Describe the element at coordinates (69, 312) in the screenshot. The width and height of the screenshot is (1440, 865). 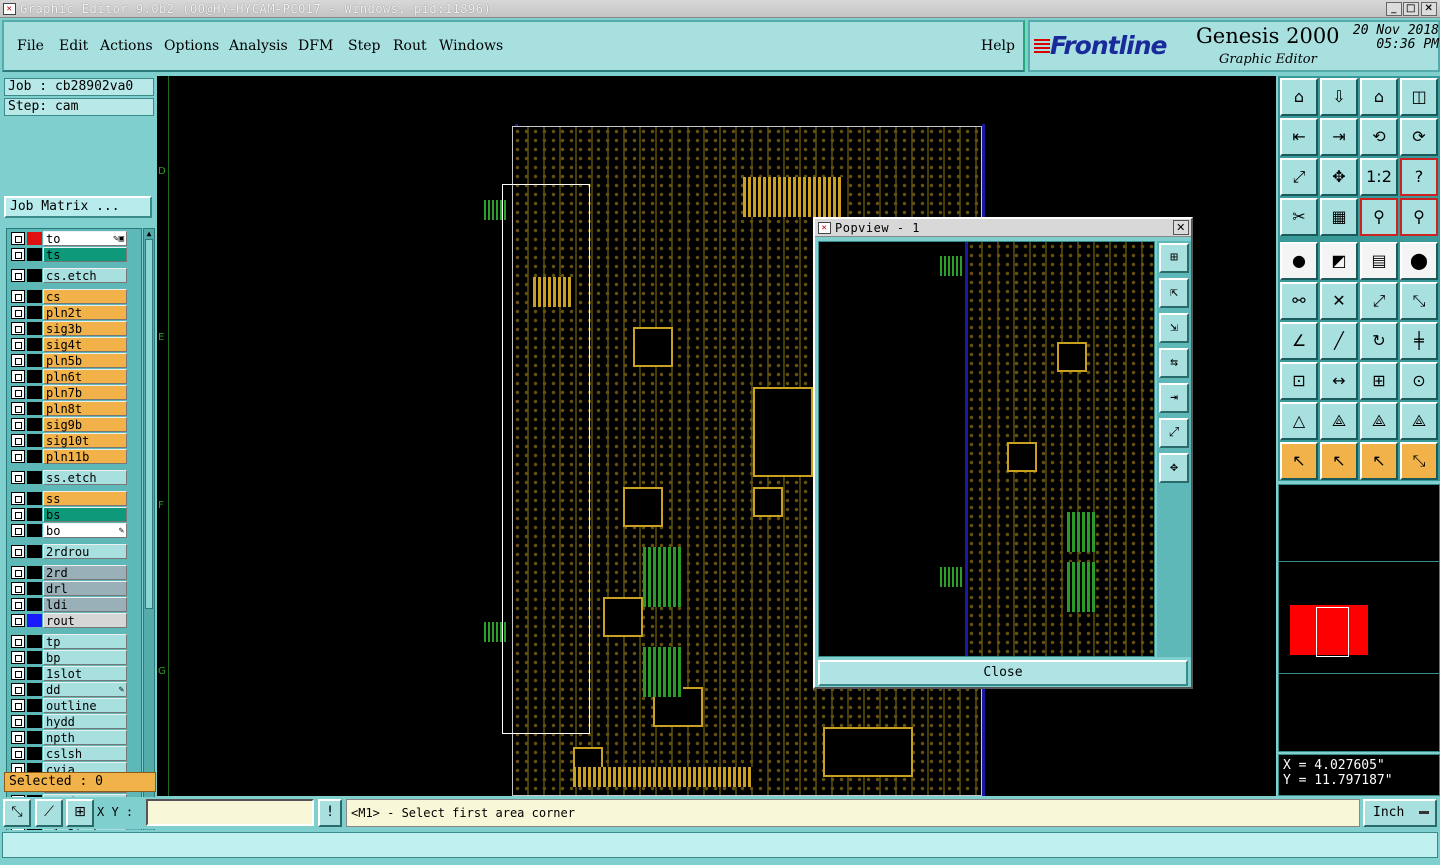
I see `layer-row-pln2t: pln2t` at that location.